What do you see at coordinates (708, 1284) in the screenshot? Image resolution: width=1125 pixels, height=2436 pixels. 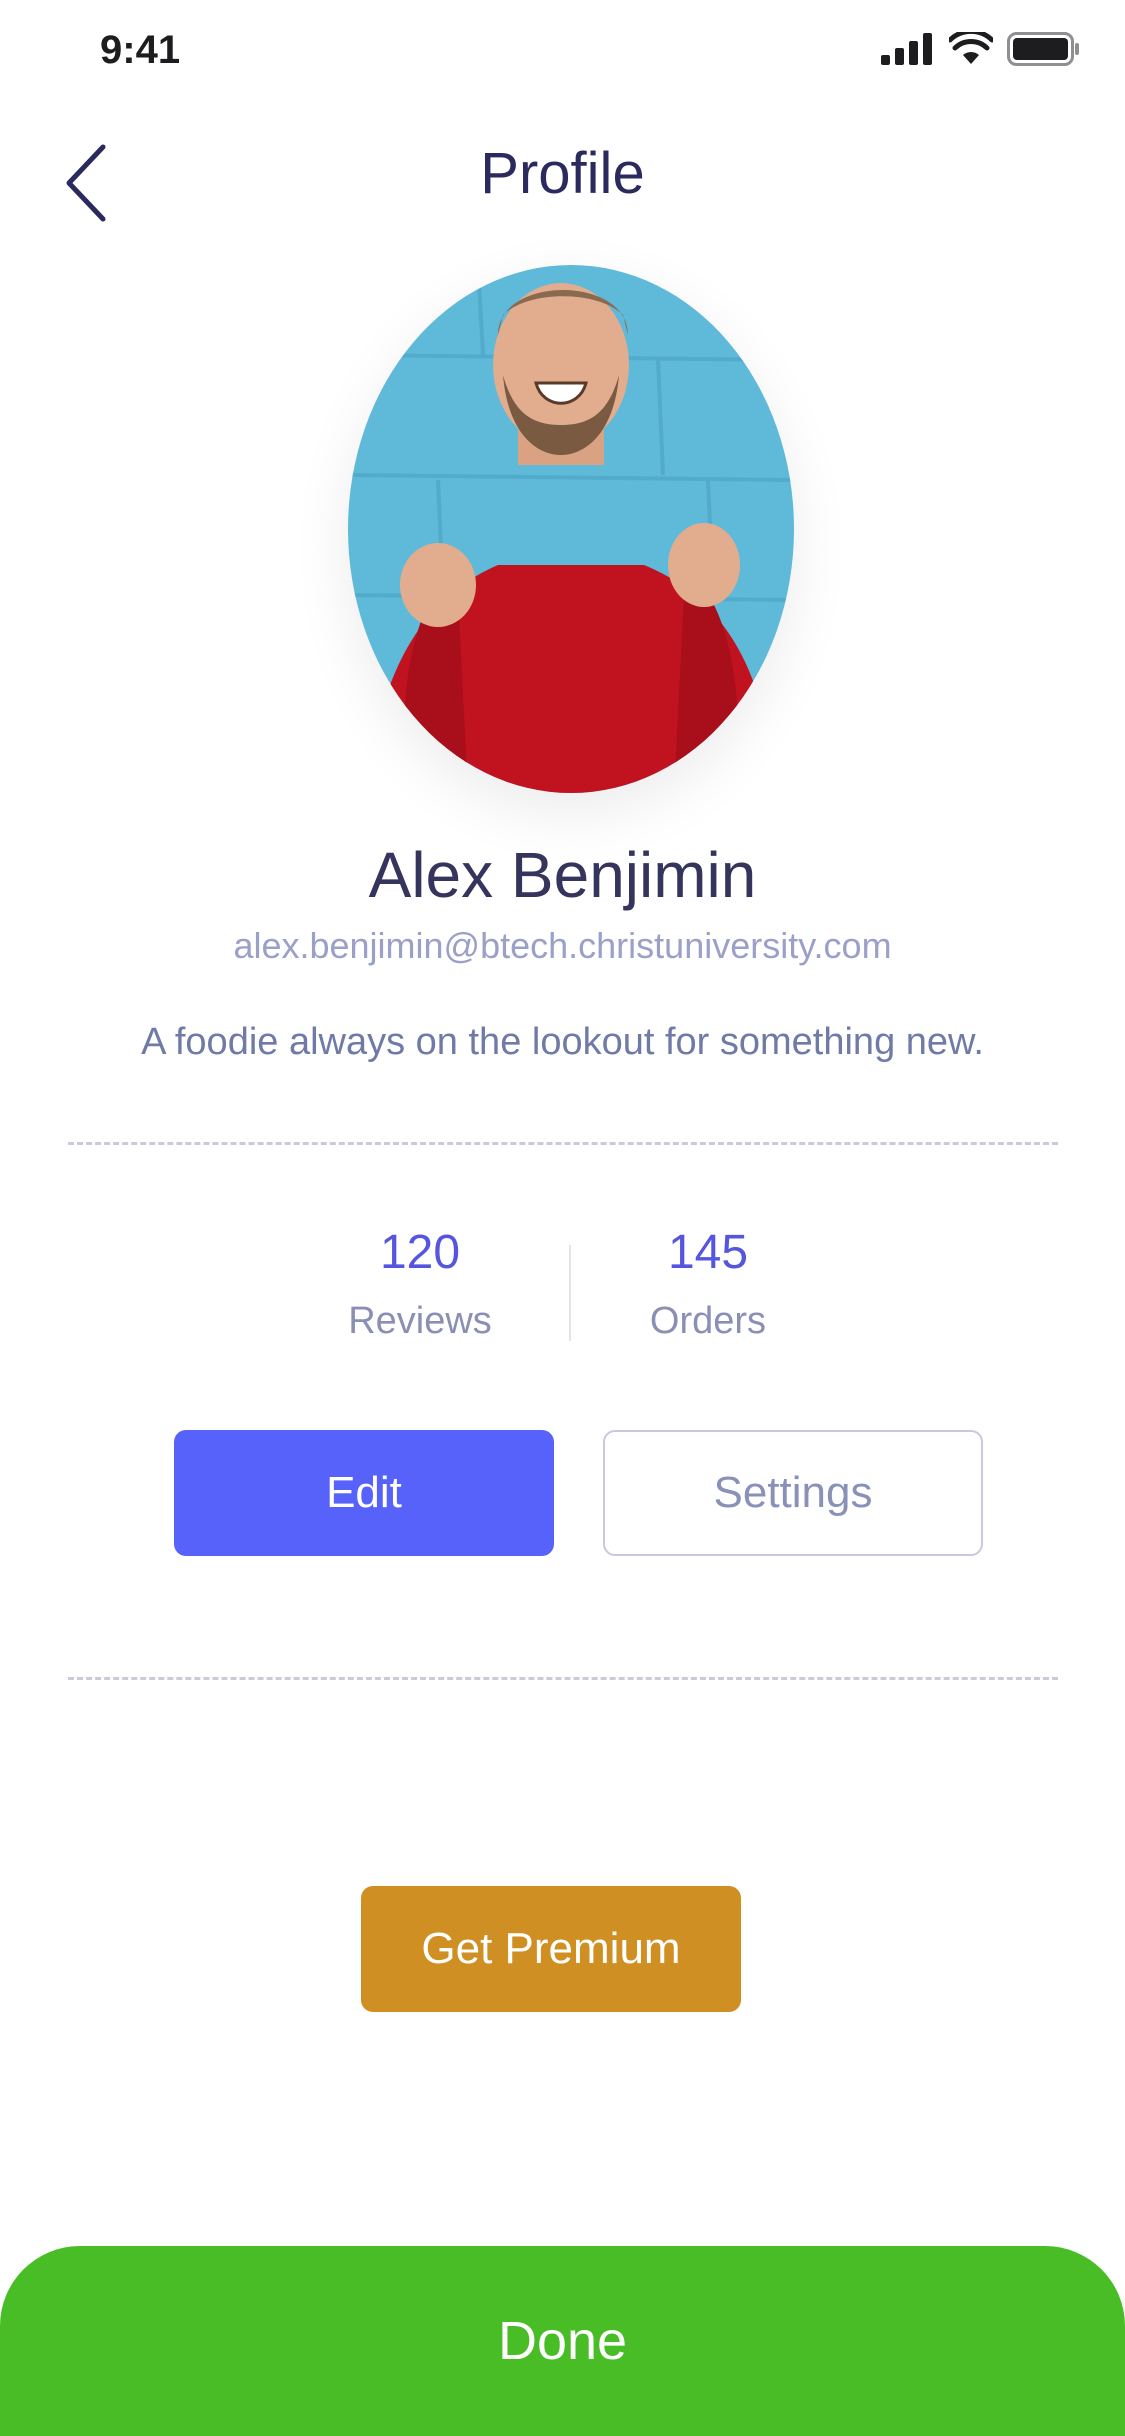 I see `stat-orders: 145 Orders` at bounding box center [708, 1284].